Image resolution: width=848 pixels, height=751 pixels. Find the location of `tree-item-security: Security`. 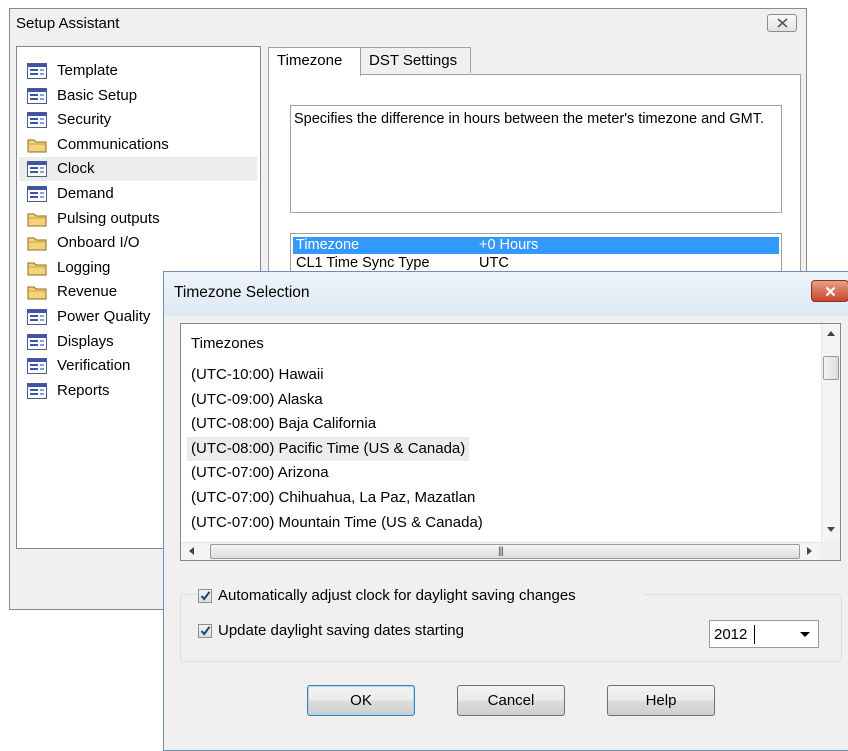

tree-item-security: Security is located at coordinates (138, 120).